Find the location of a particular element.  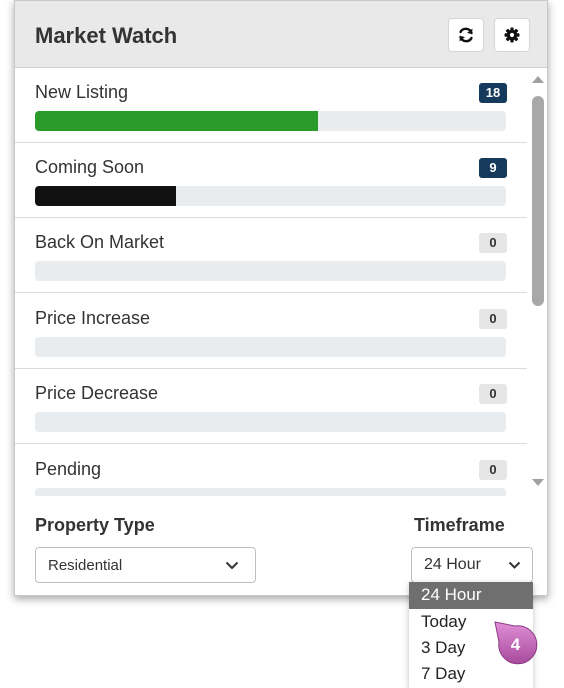

refresh-icon is located at coordinates (466, 35).